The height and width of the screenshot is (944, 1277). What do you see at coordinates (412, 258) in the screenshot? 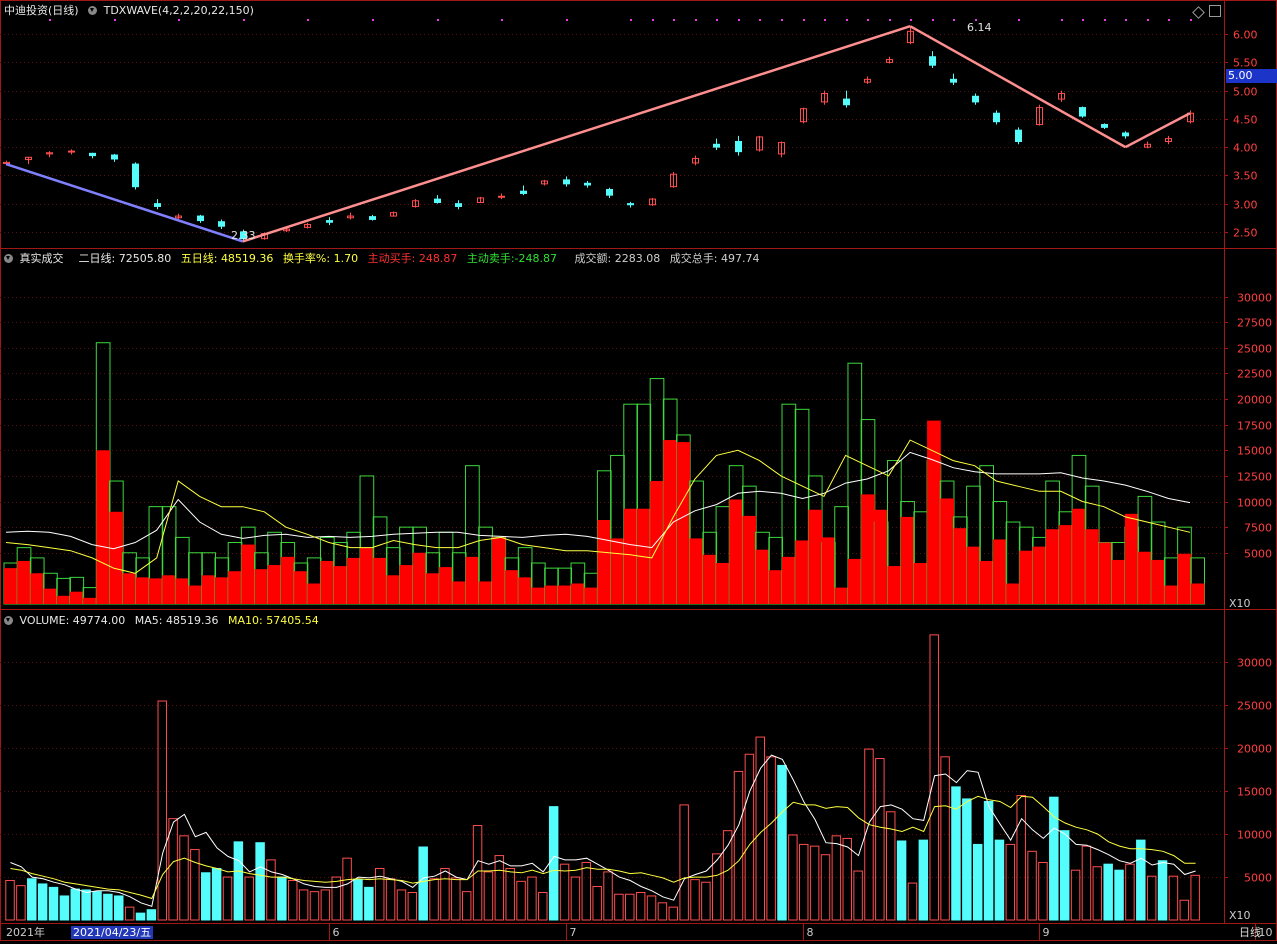
I see `panel2-item: 主动买手: 248.87` at bounding box center [412, 258].